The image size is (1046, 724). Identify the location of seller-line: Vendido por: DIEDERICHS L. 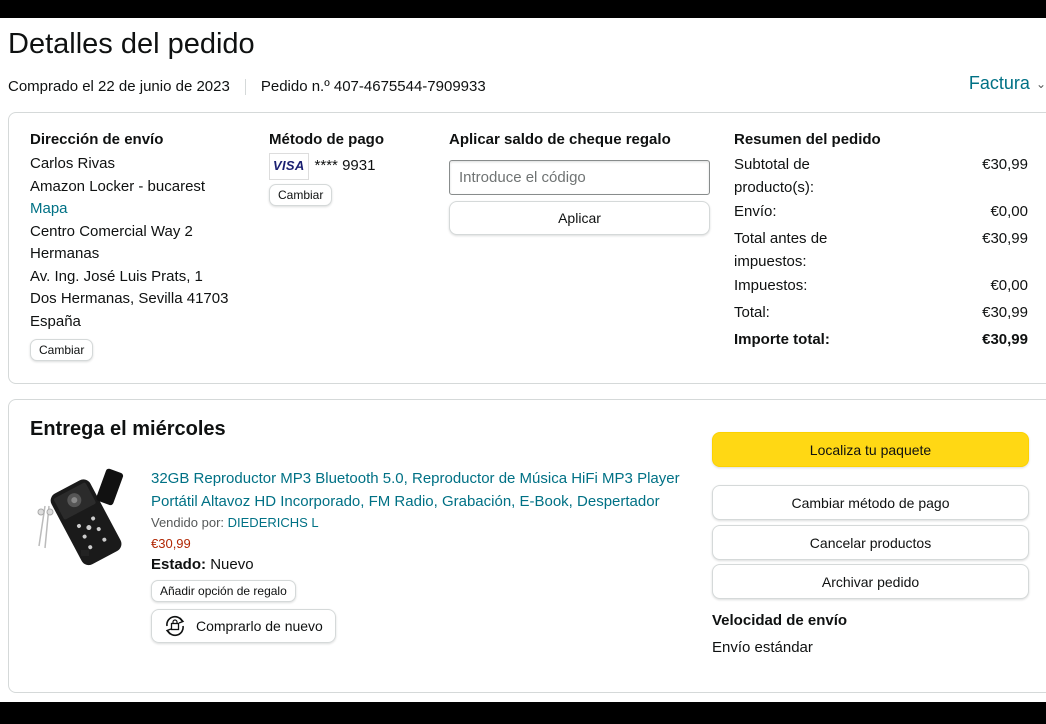
(416, 522).